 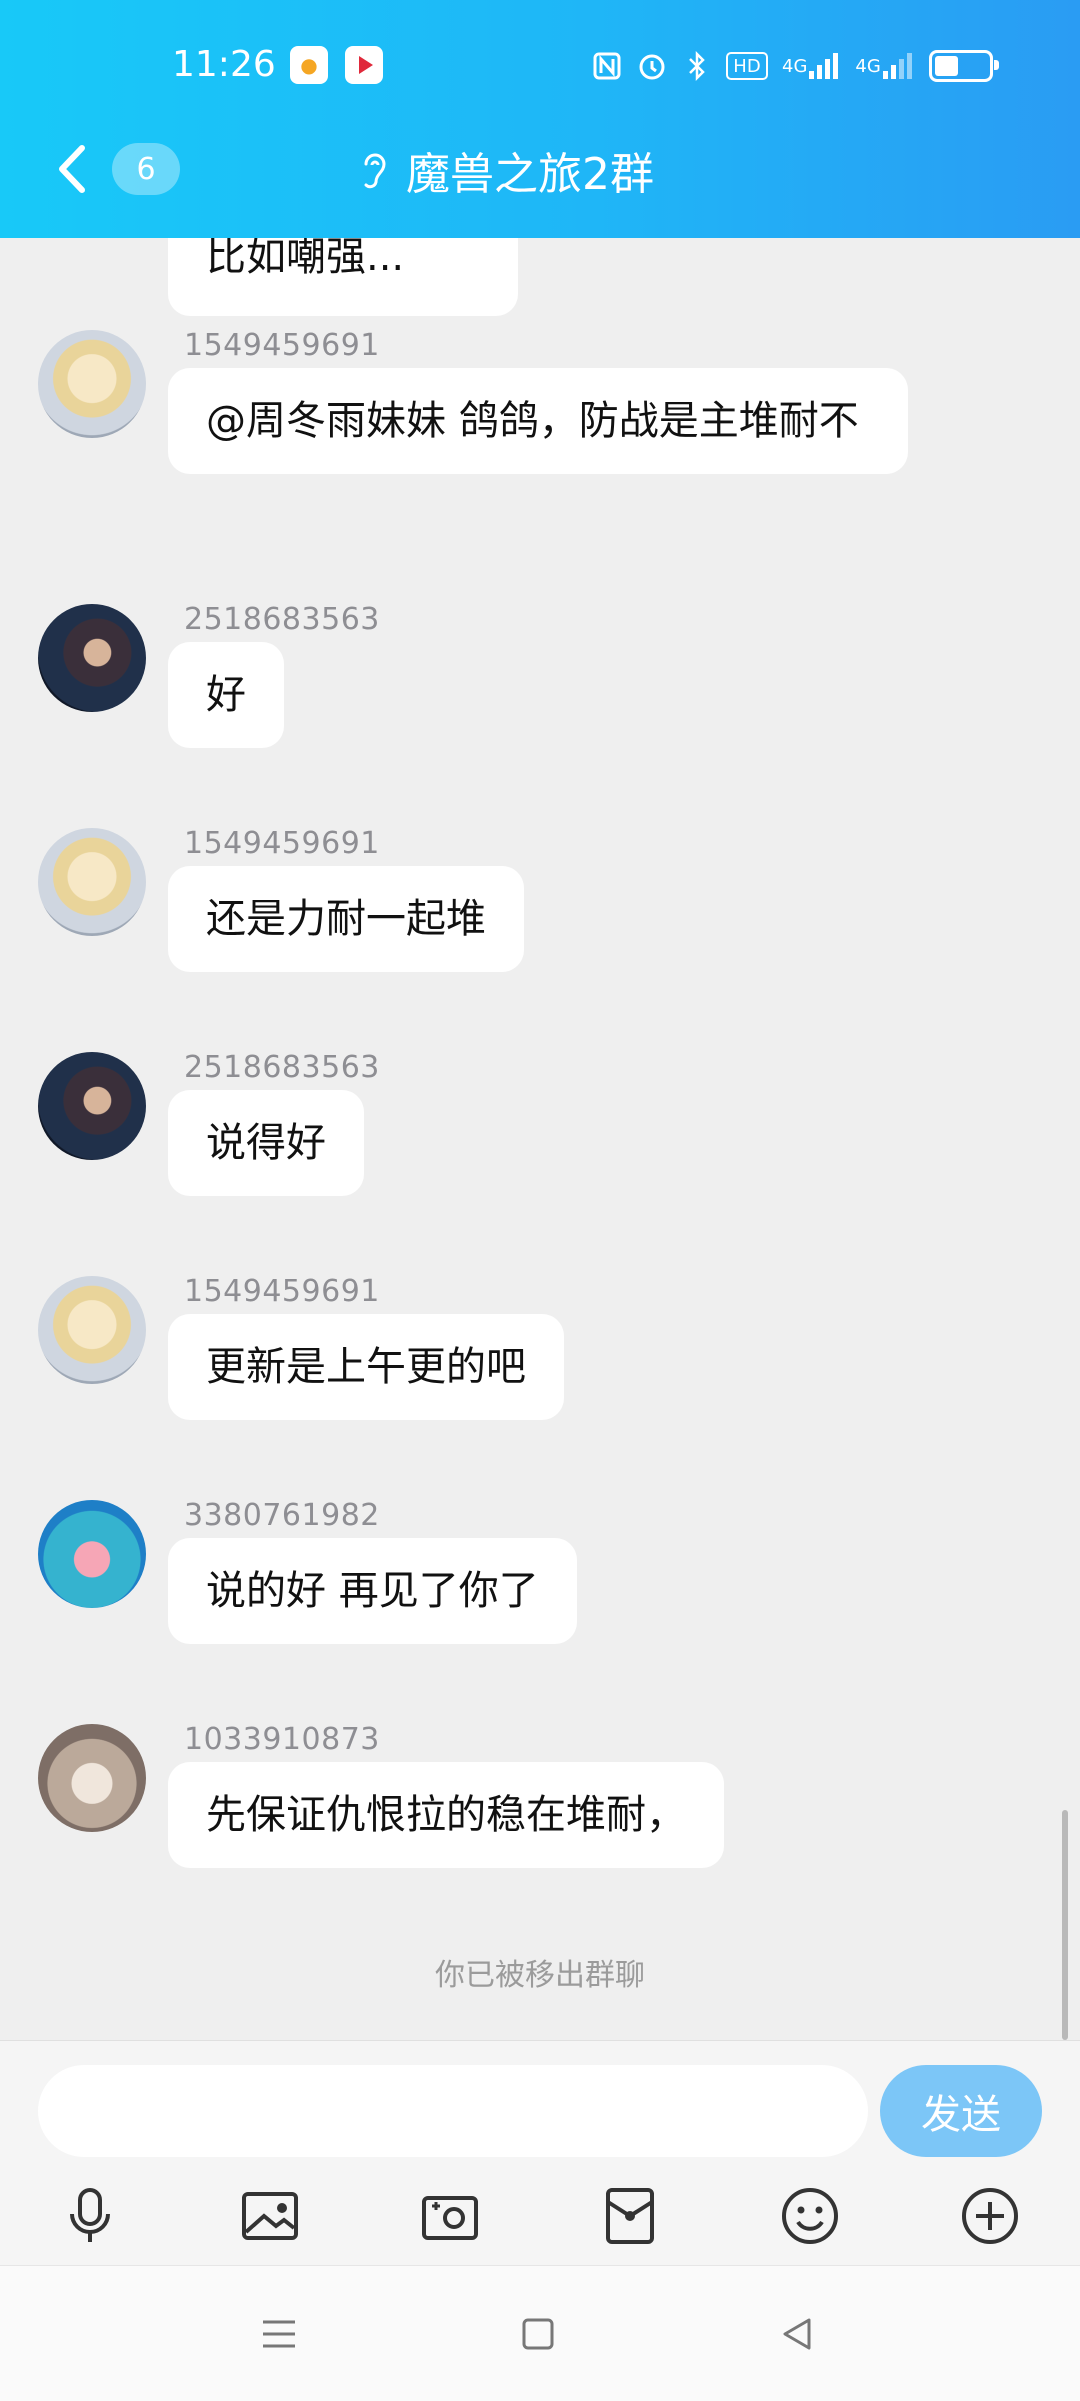 What do you see at coordinates (540, 1975) in the screenshot?
I see `system-notice: 你已被移出群聊` at bounding box center [540, 1975].